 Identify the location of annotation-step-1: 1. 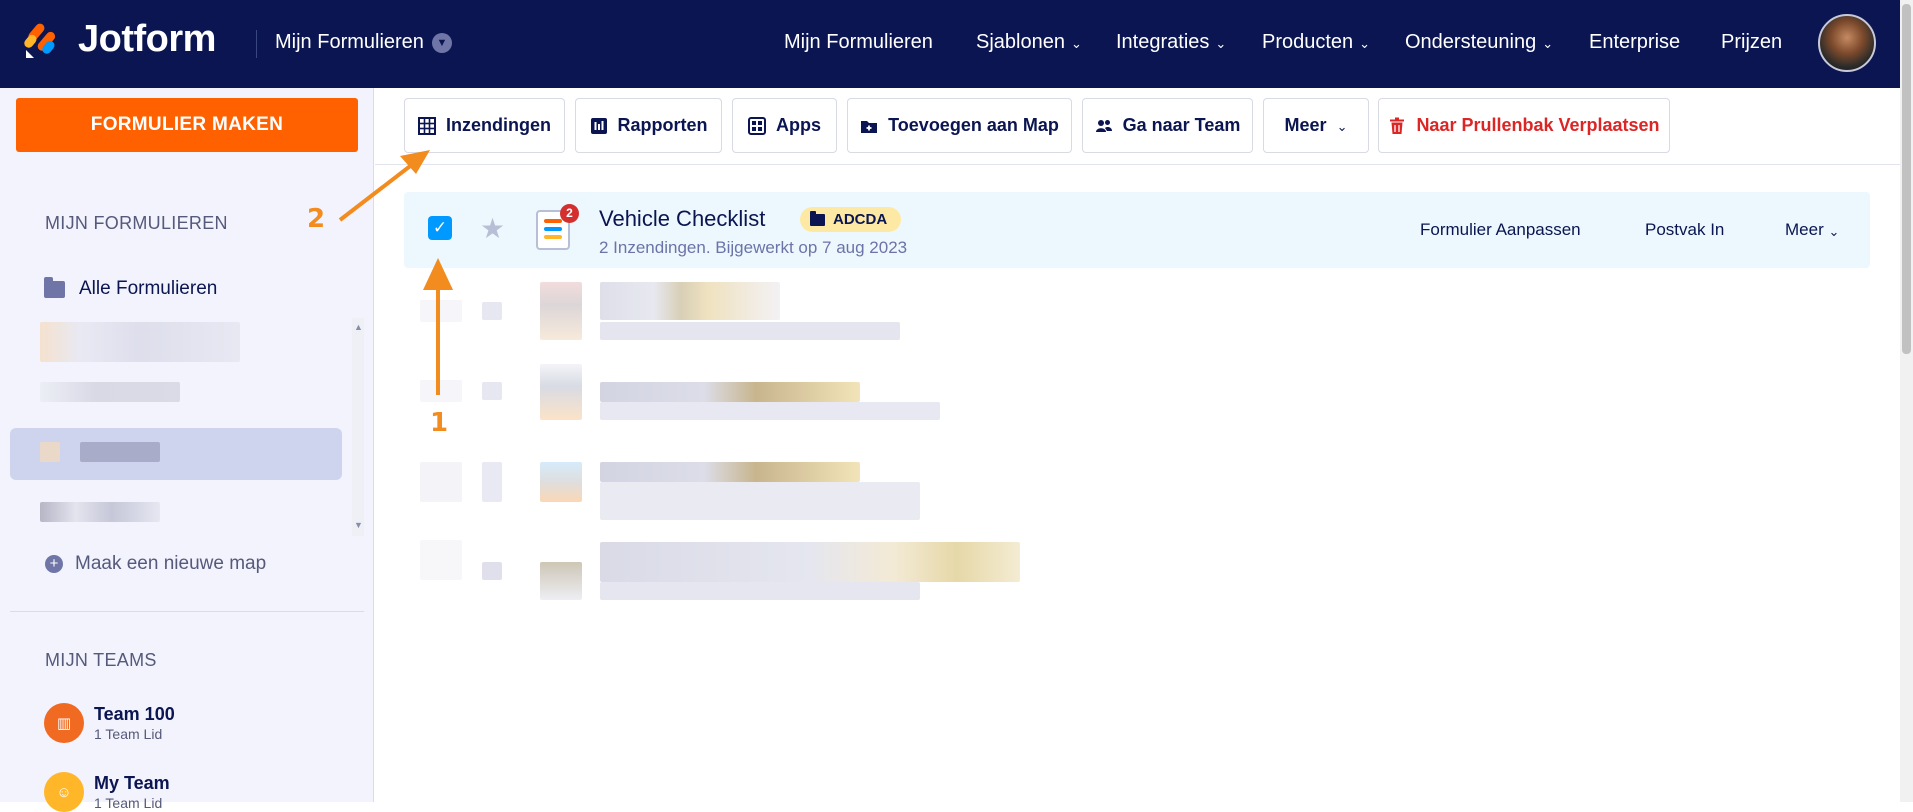
(439, 423).